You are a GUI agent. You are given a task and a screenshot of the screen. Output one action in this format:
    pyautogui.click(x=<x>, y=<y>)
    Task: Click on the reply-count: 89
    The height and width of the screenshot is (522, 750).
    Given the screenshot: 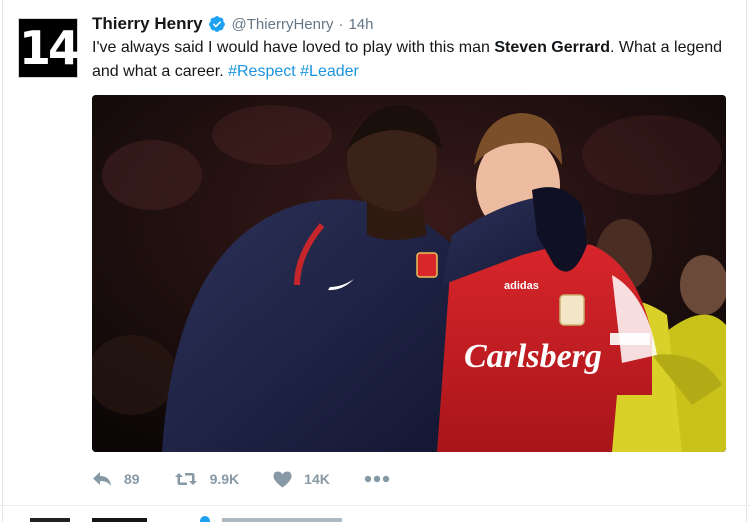 What is the action you would take?
    pyautogui.click(x=132, y=479)
    